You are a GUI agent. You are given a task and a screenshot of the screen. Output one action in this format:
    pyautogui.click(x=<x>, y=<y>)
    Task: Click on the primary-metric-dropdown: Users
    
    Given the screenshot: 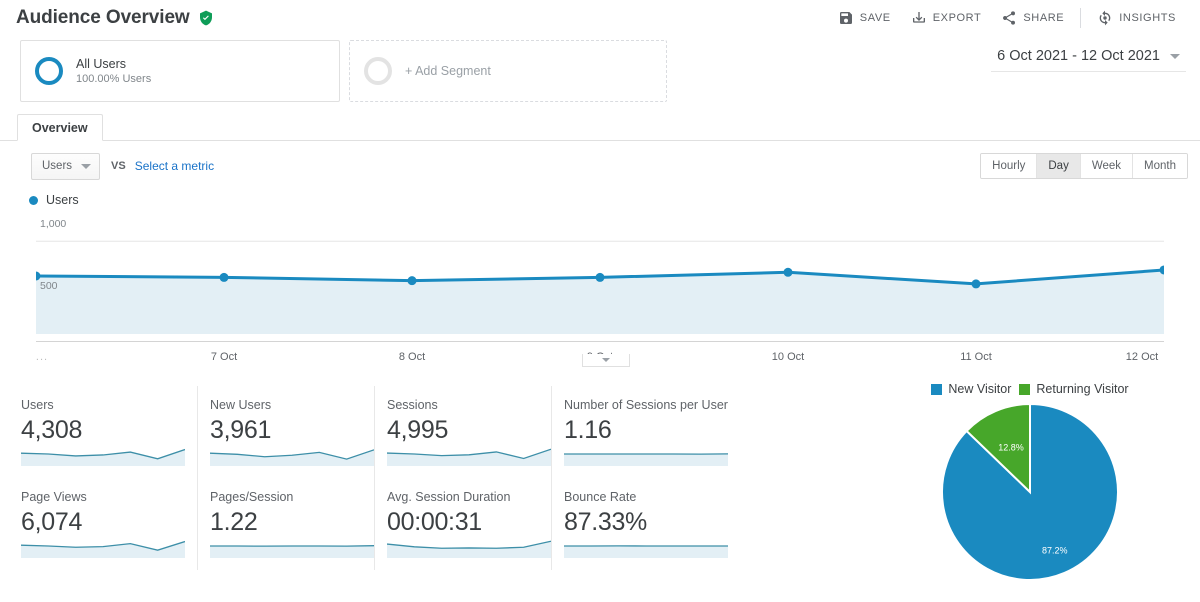 What is the action you would take?
    pyautogui.click(x=66, y=166)
    